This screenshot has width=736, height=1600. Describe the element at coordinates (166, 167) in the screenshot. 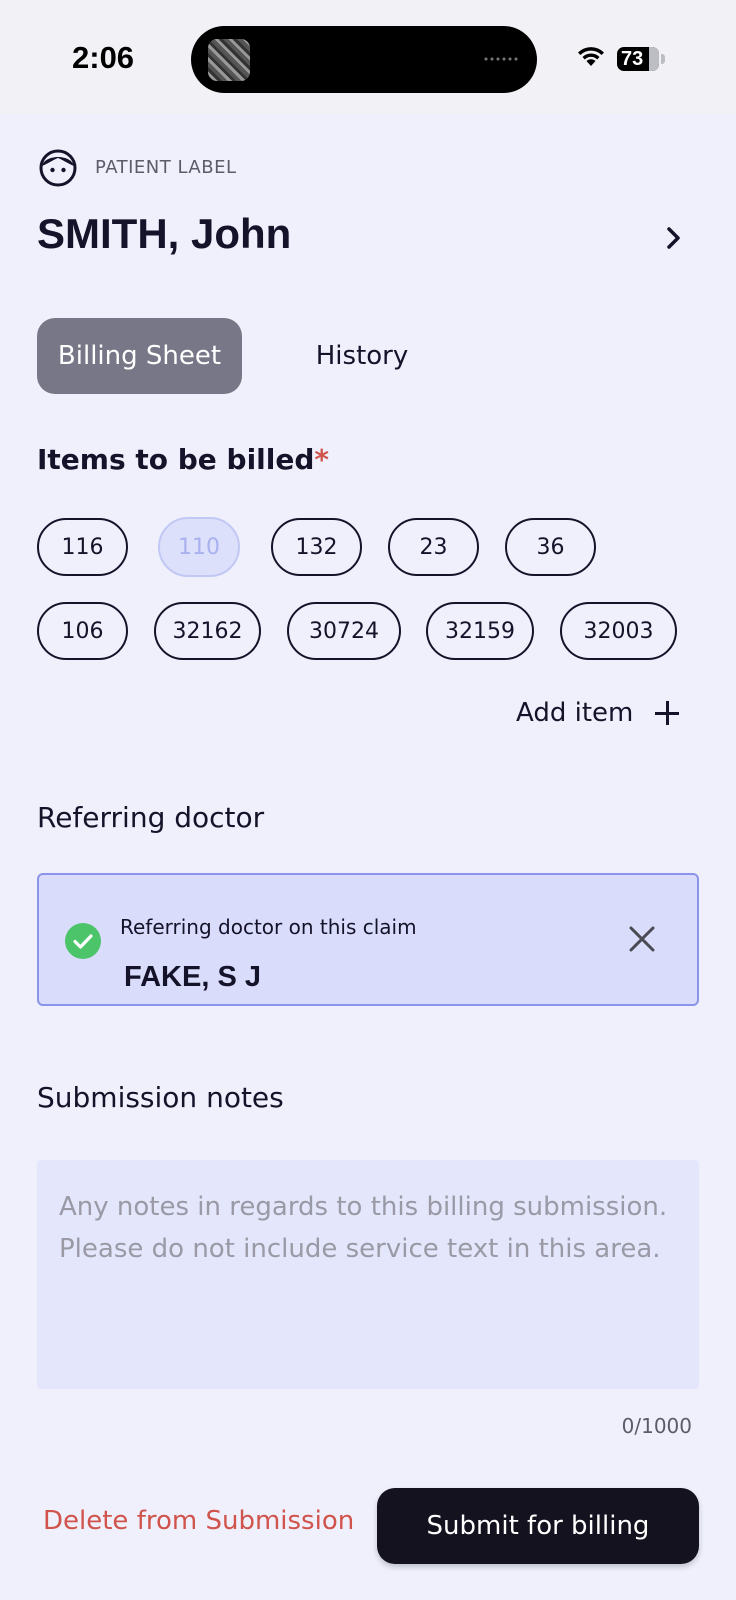

I see `patient-label: PATIENT LABEL` at that location.